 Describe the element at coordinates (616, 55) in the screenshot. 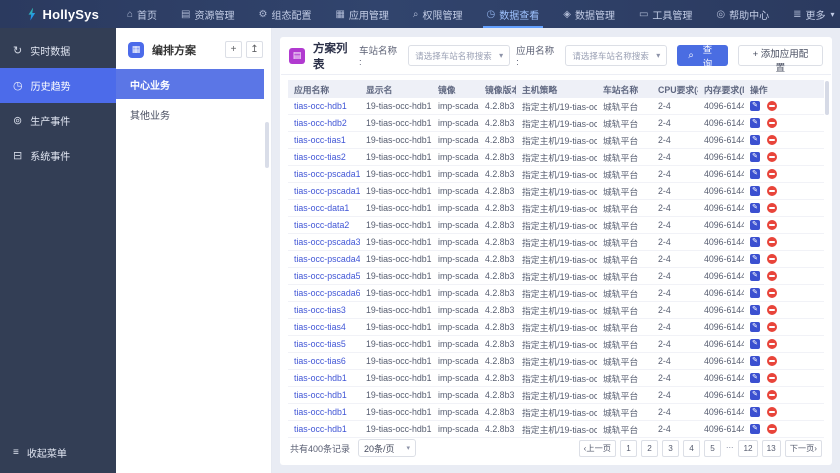

I see `app-name-select: 请选择车站名称搜索 ▾` at that location.